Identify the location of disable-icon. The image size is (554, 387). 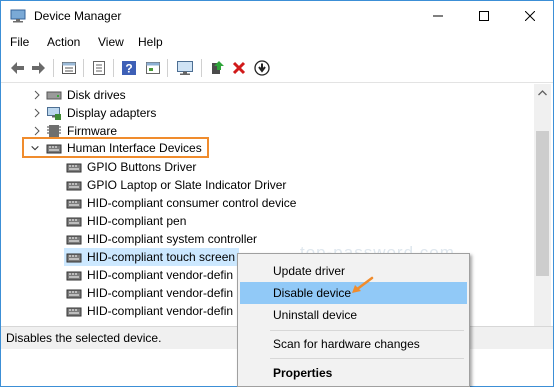
(262, 68).